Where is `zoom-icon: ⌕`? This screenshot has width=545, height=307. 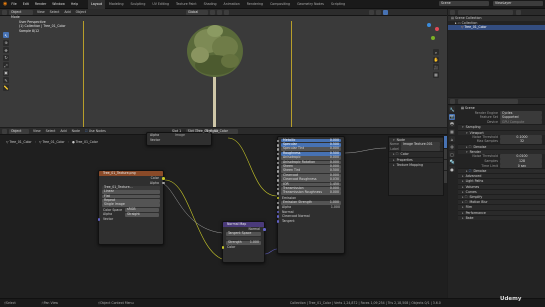 zoom-icon: ⌕ is located at coordinates (436, 52).